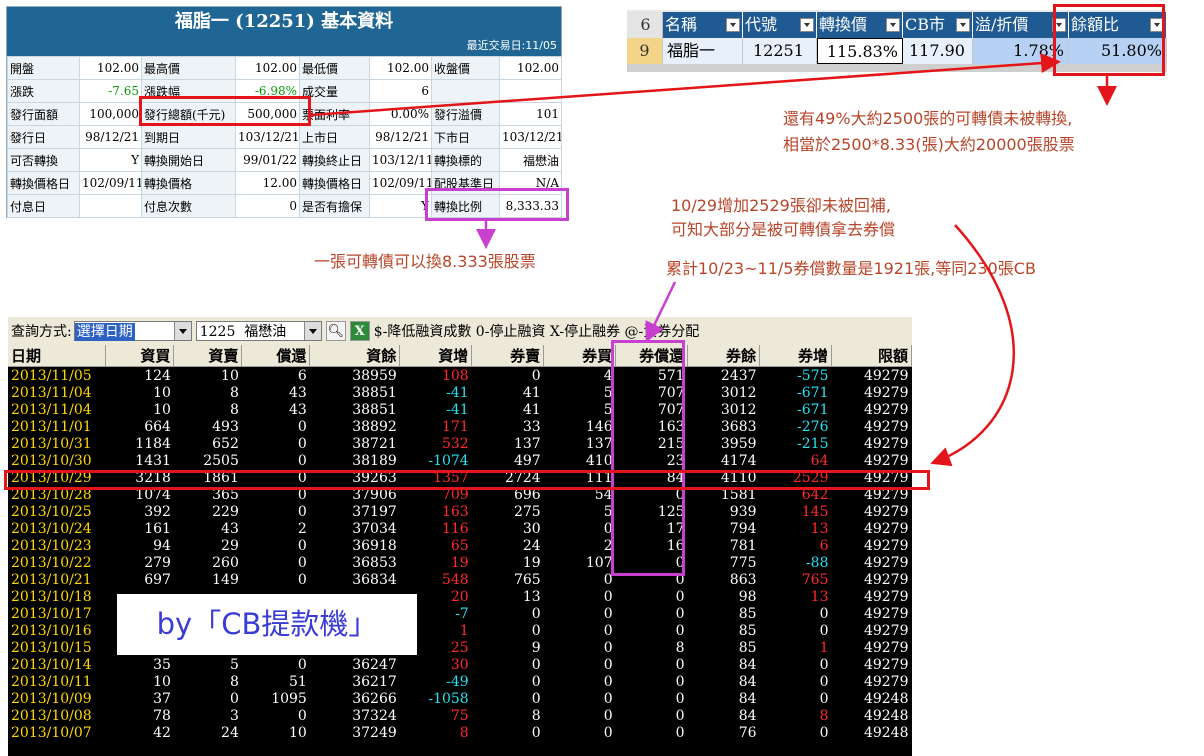  I want to click on excel-export-icon: X, so click(359, 331).